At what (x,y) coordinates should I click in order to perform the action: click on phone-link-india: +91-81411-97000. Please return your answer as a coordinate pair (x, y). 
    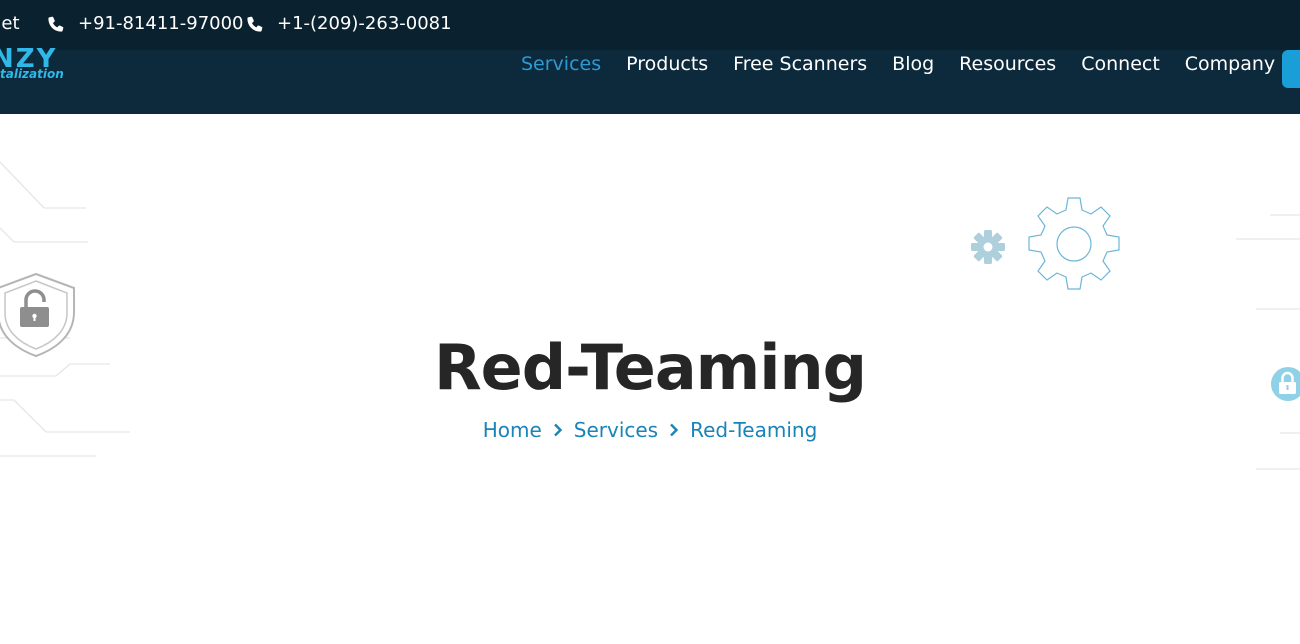
    Looking at the image, I should click on (145, 23).